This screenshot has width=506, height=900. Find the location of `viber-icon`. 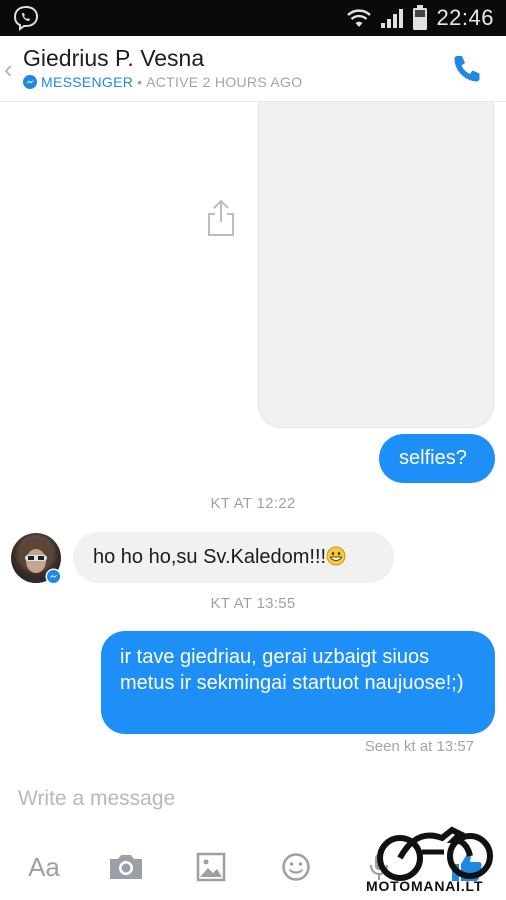

viber-icon is located at coordinates (26, 18).